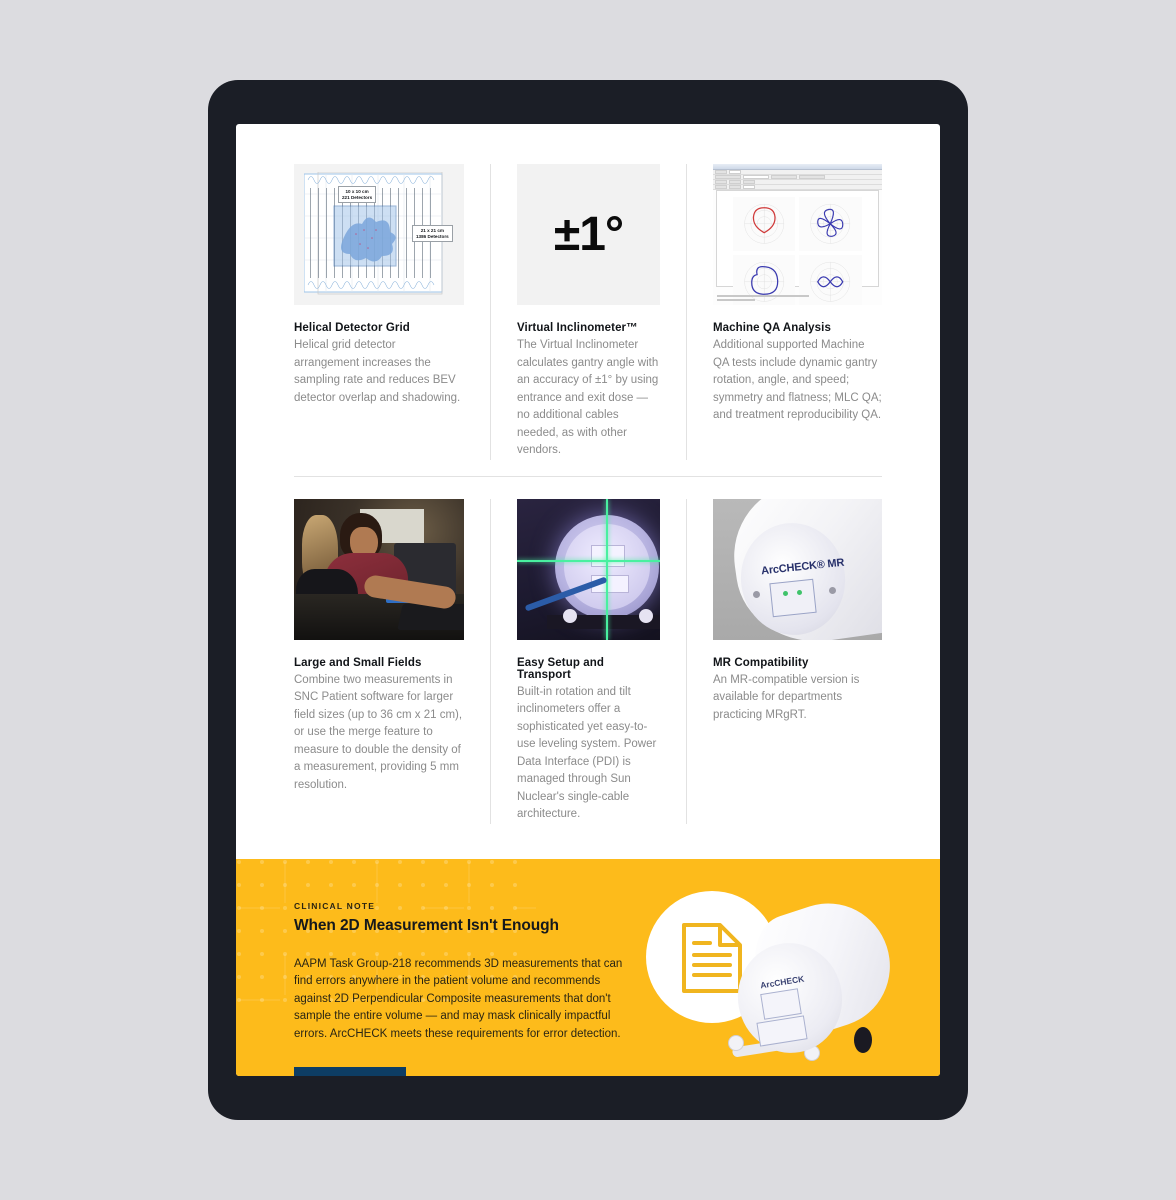 The image size is (1176, 1200). Describe the element at coordinates (432, 233) in the screenshot. I see `detector-label-21x21: 21 x 21 cm 1386 Detectors` at that location.